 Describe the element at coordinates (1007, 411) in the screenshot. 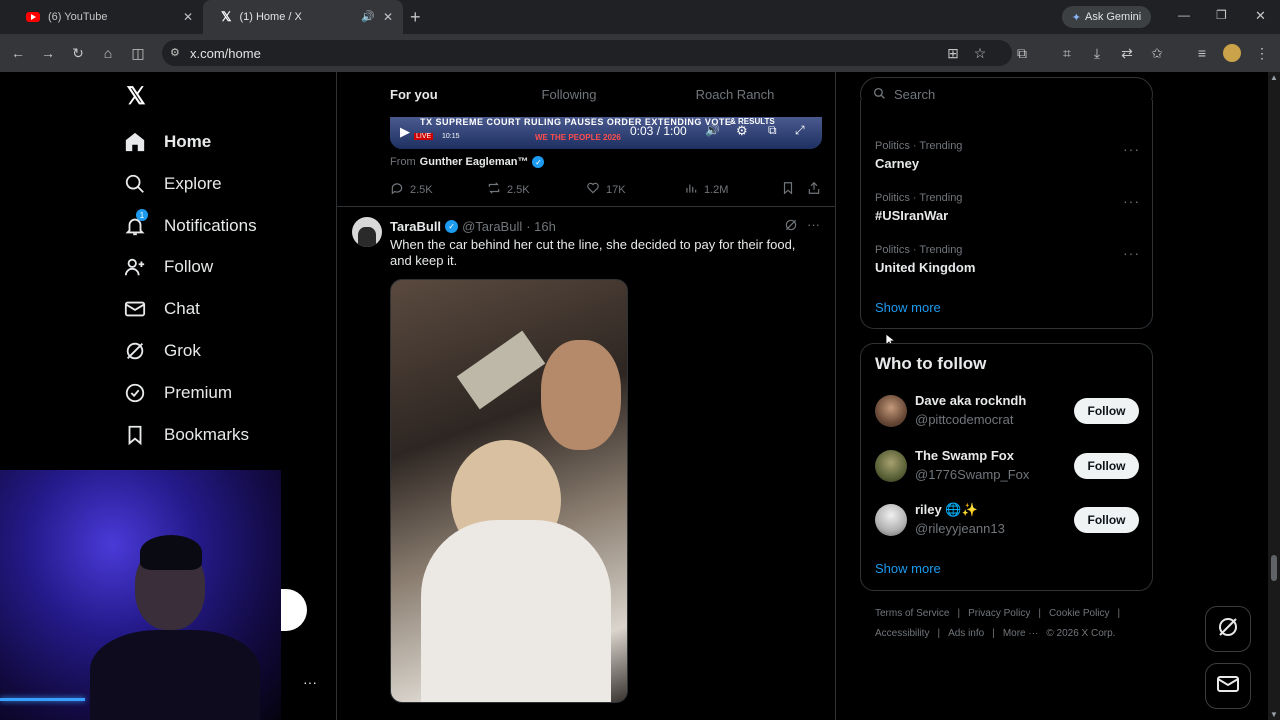

I see `follow-suggestion: Dave aka rockndh @pittcodemocrat Follow` at that location.